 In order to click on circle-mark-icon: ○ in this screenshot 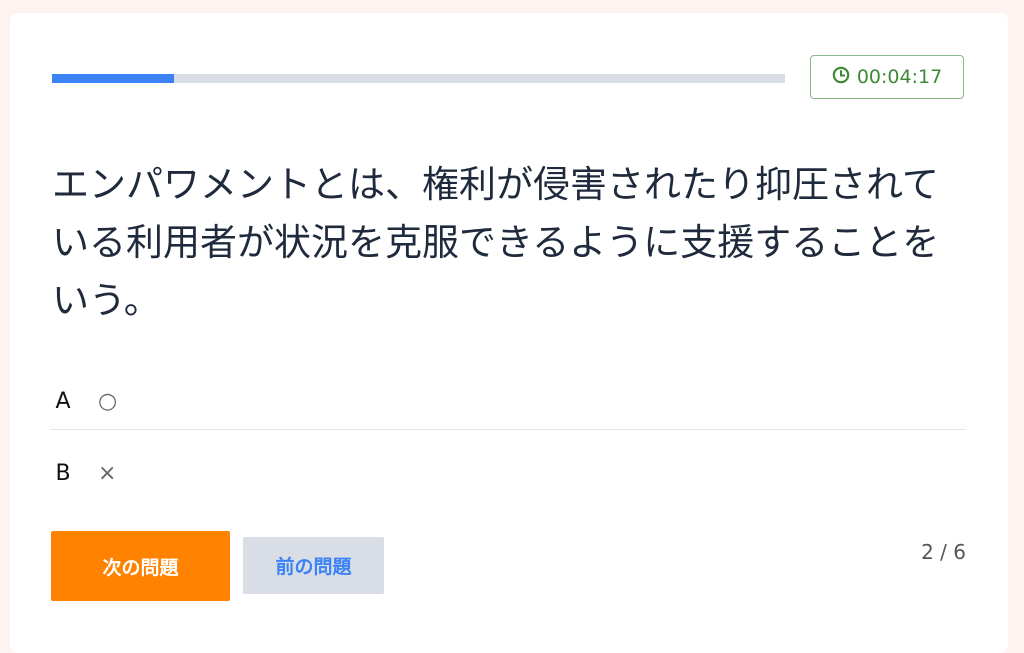, I will do `click(108, 401)`.